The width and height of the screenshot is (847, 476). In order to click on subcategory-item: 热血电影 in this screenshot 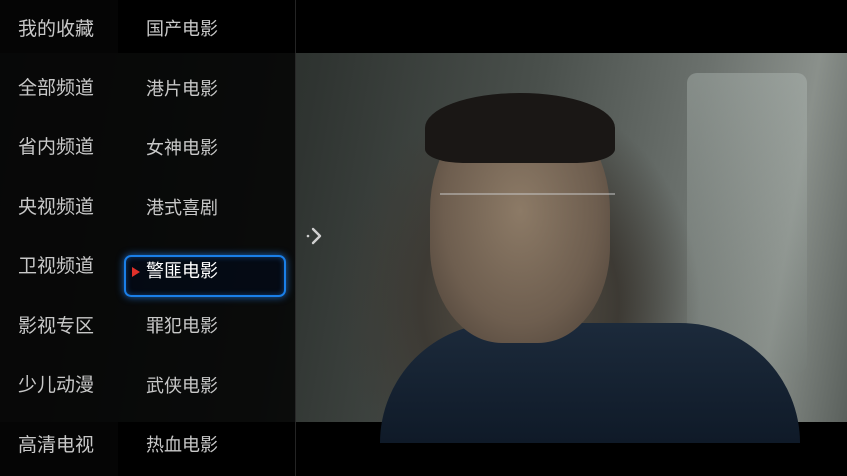, I will do `click(182, 446)`.